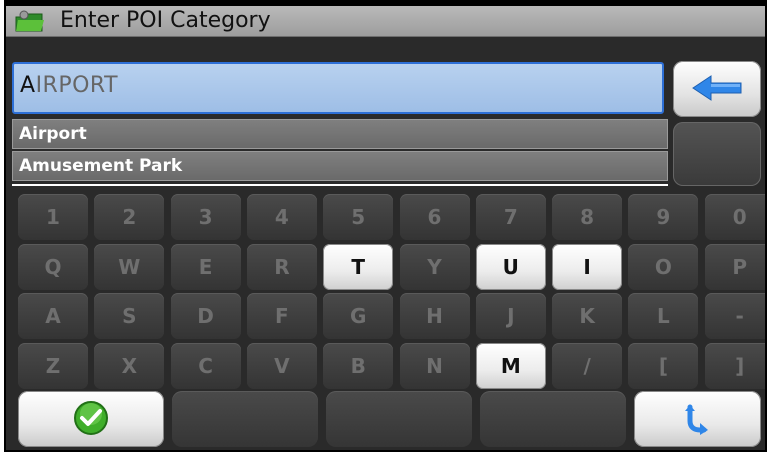 Image resolution: width=771 pixels, height=452 pixels. What do you see at coordinates (77, 85) in the screenshot?
I see `completion-text: IRPORT` at bounding box center [77, 85].